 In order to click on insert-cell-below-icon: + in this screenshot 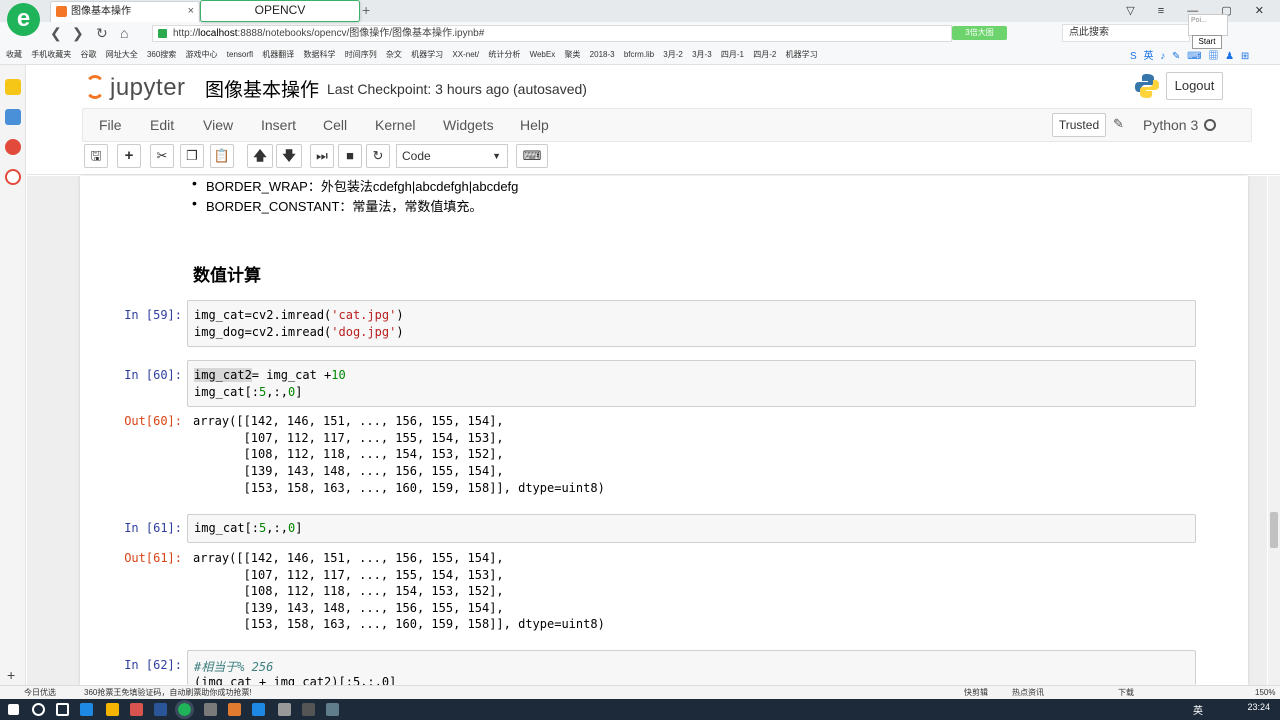, I will do `click(129, 156)`.